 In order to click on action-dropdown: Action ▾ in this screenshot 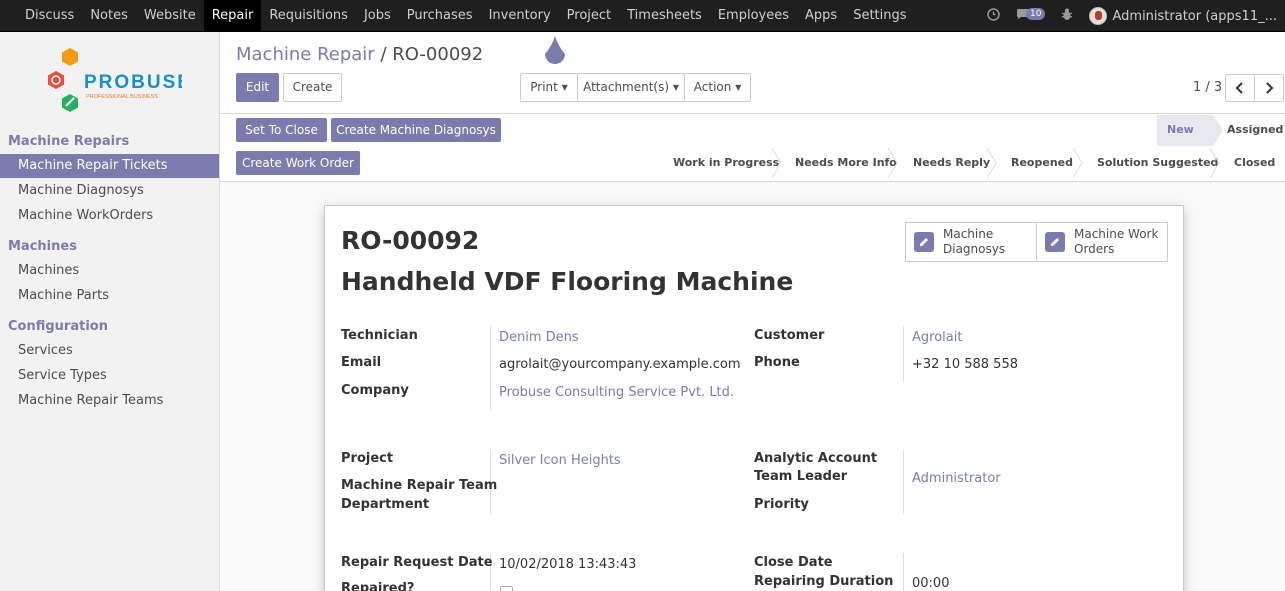, I will do `click(717, 87)`.